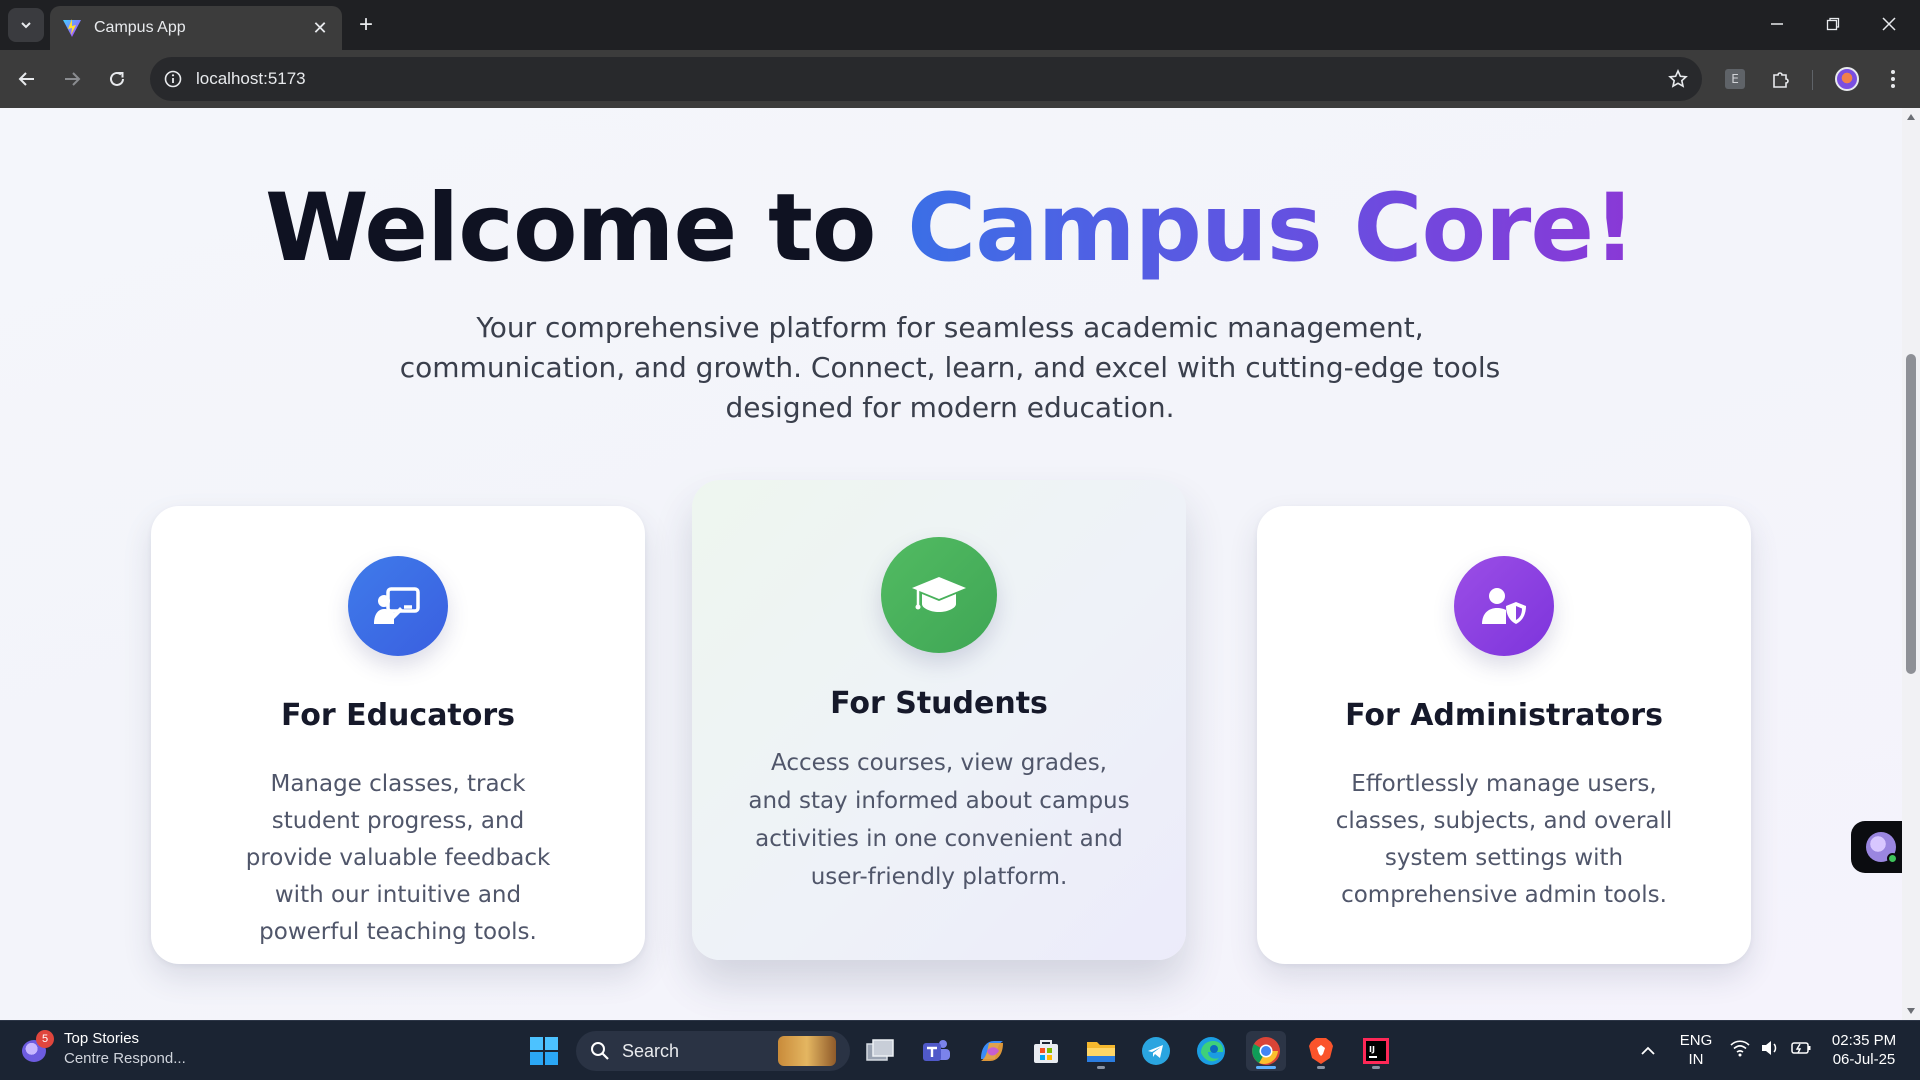 The width and height of the screenshot is (1920, 1080). What do you see at coordinates (1696, 1050) in the screenshot?
I see `language-indicator: ENG IN` at bounding box center [1696, 1050].